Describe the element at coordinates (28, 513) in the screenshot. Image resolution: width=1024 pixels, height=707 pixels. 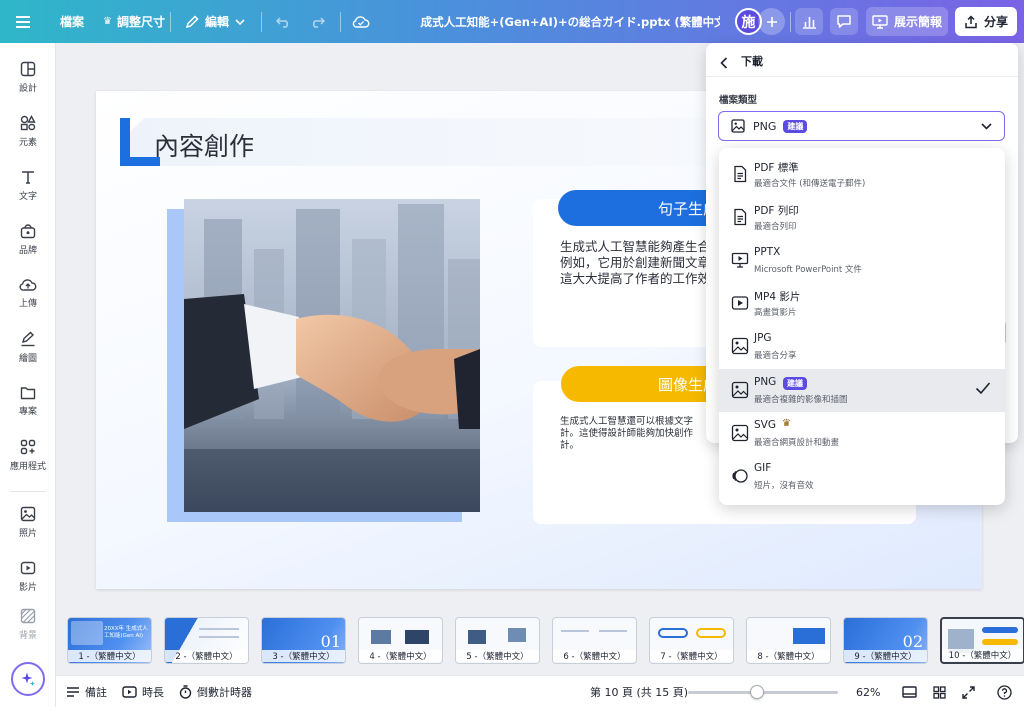
I see `photo-icon` at that location.